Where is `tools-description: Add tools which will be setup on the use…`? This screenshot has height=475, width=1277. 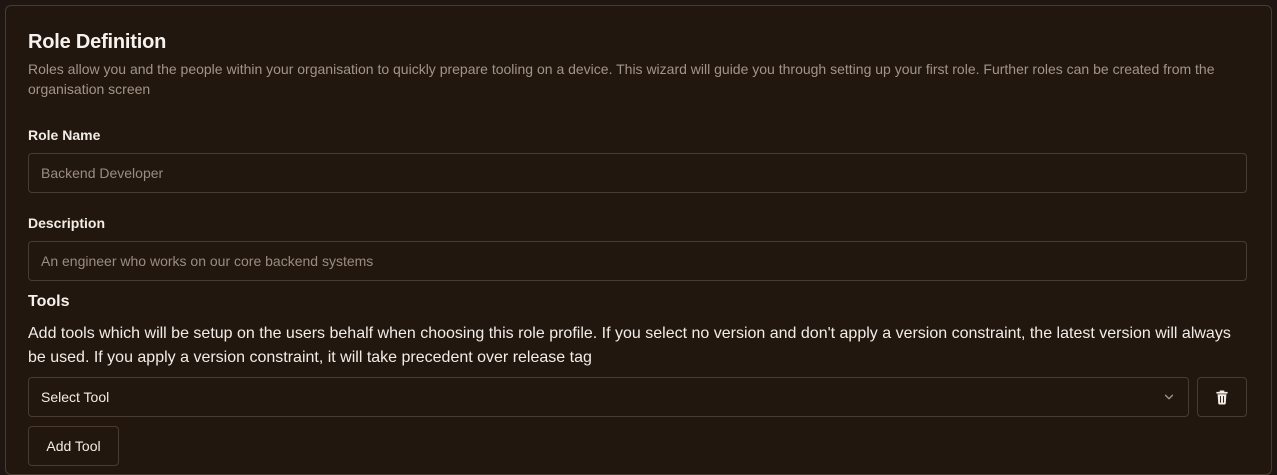 tools-description: Add tools which will be setup on the use… is located at coordinates (629, 345).